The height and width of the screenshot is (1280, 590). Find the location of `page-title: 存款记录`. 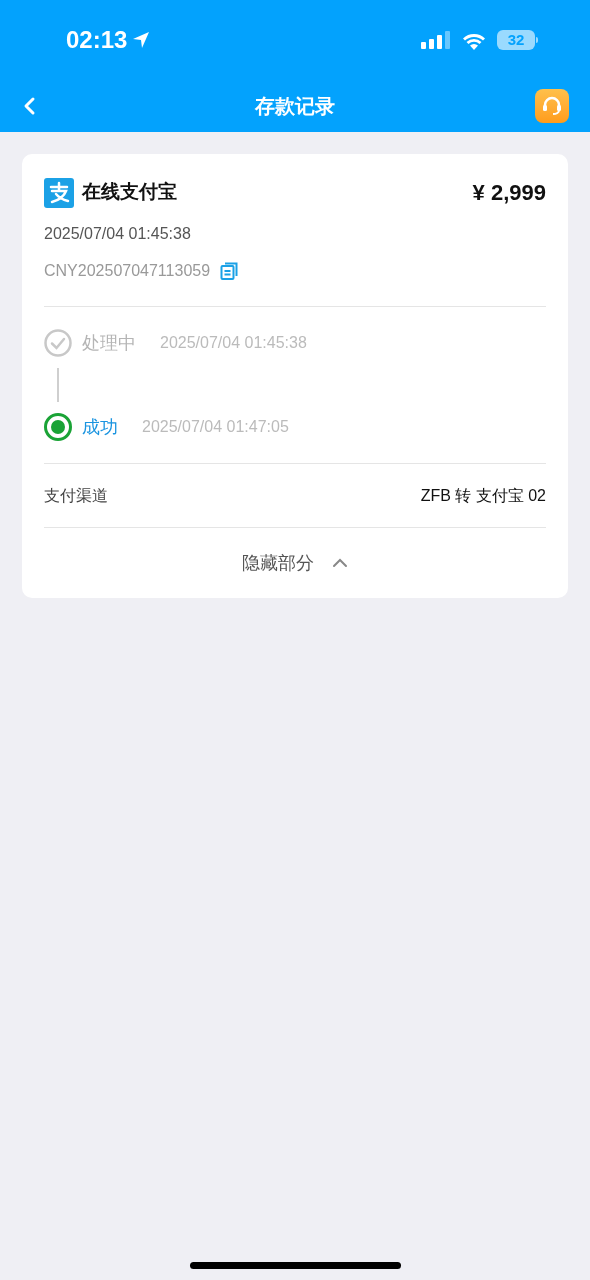

page-title: 存款记录 is located at coordinates (295, 106).